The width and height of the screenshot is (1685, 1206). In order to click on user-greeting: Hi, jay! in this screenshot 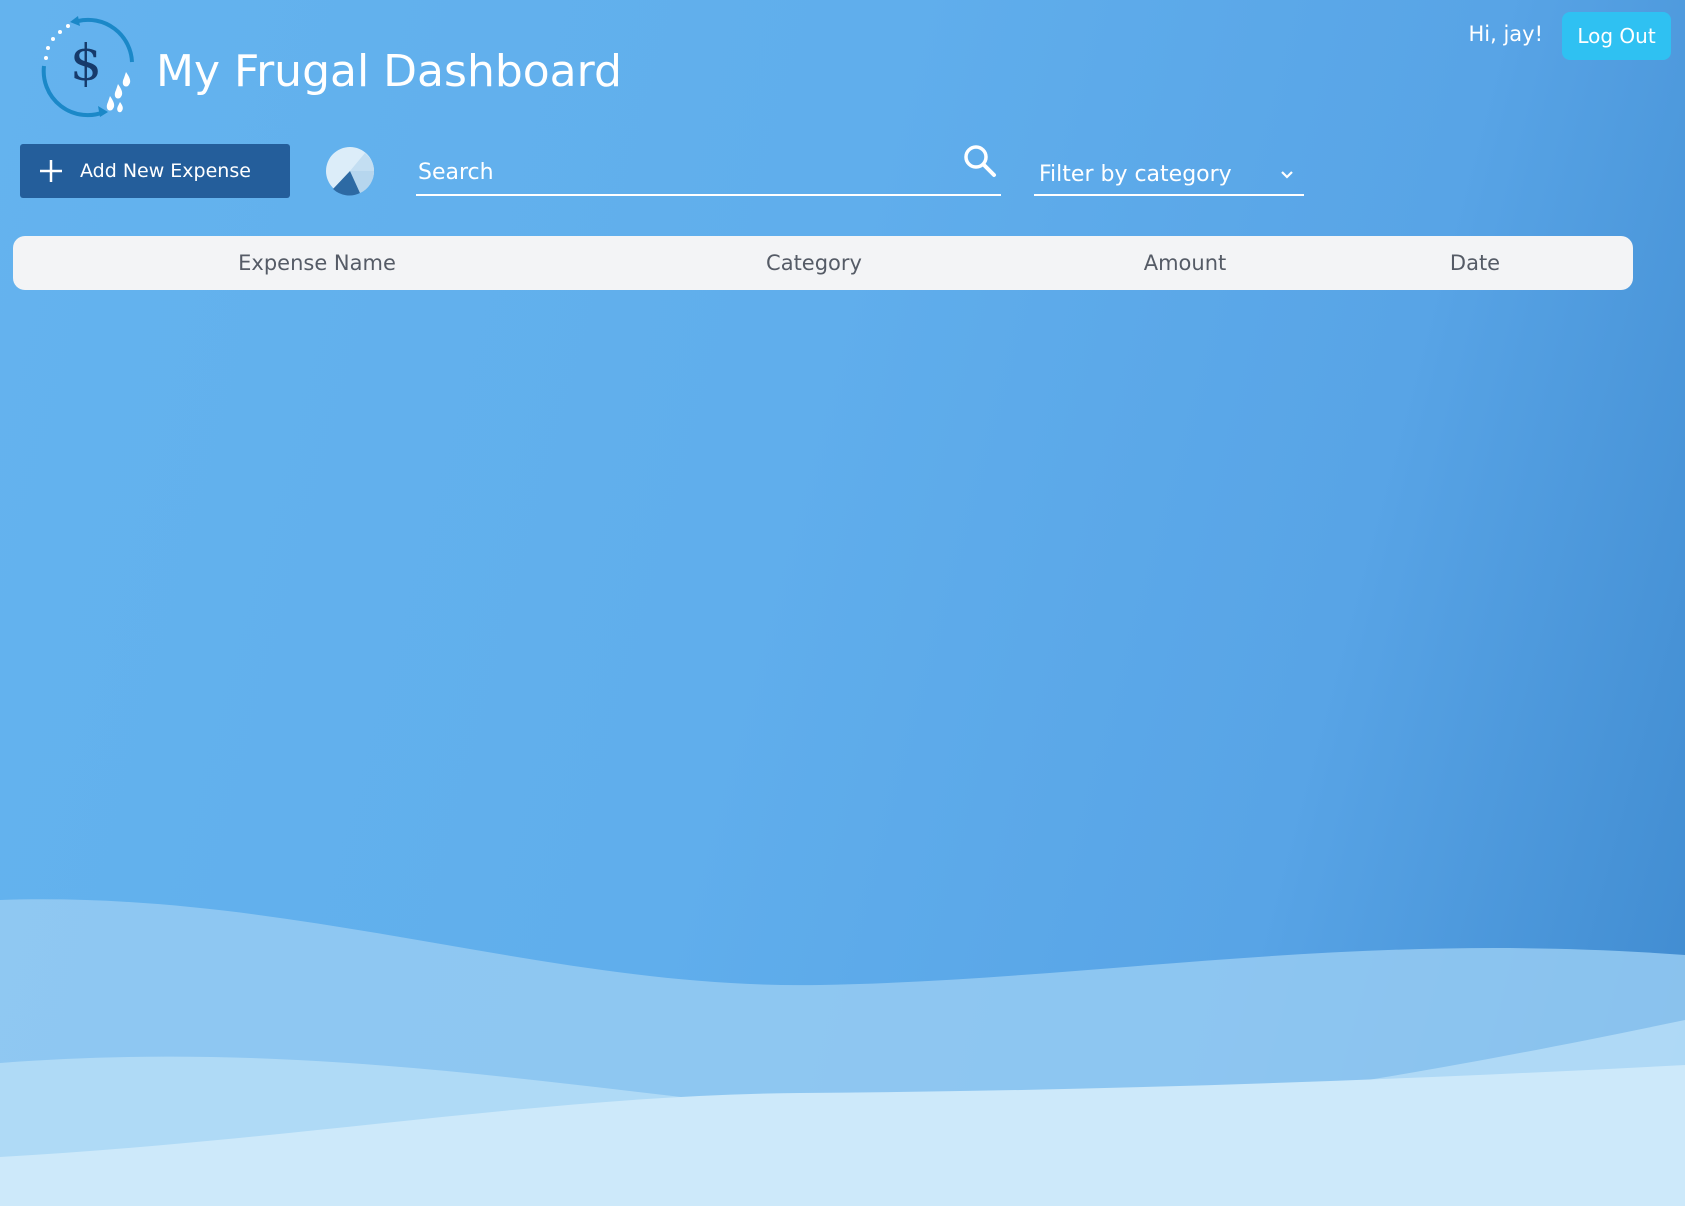, I will do `click(1505, 34)`.